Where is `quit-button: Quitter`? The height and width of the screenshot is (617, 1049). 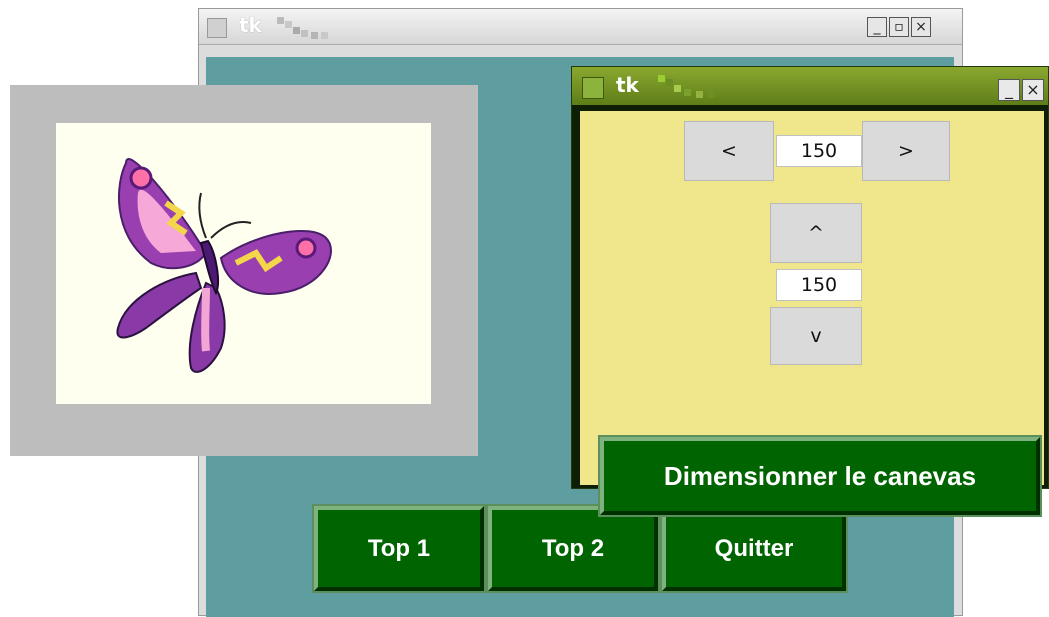
quit-button: Quitter is located at coordinates (754, 548).